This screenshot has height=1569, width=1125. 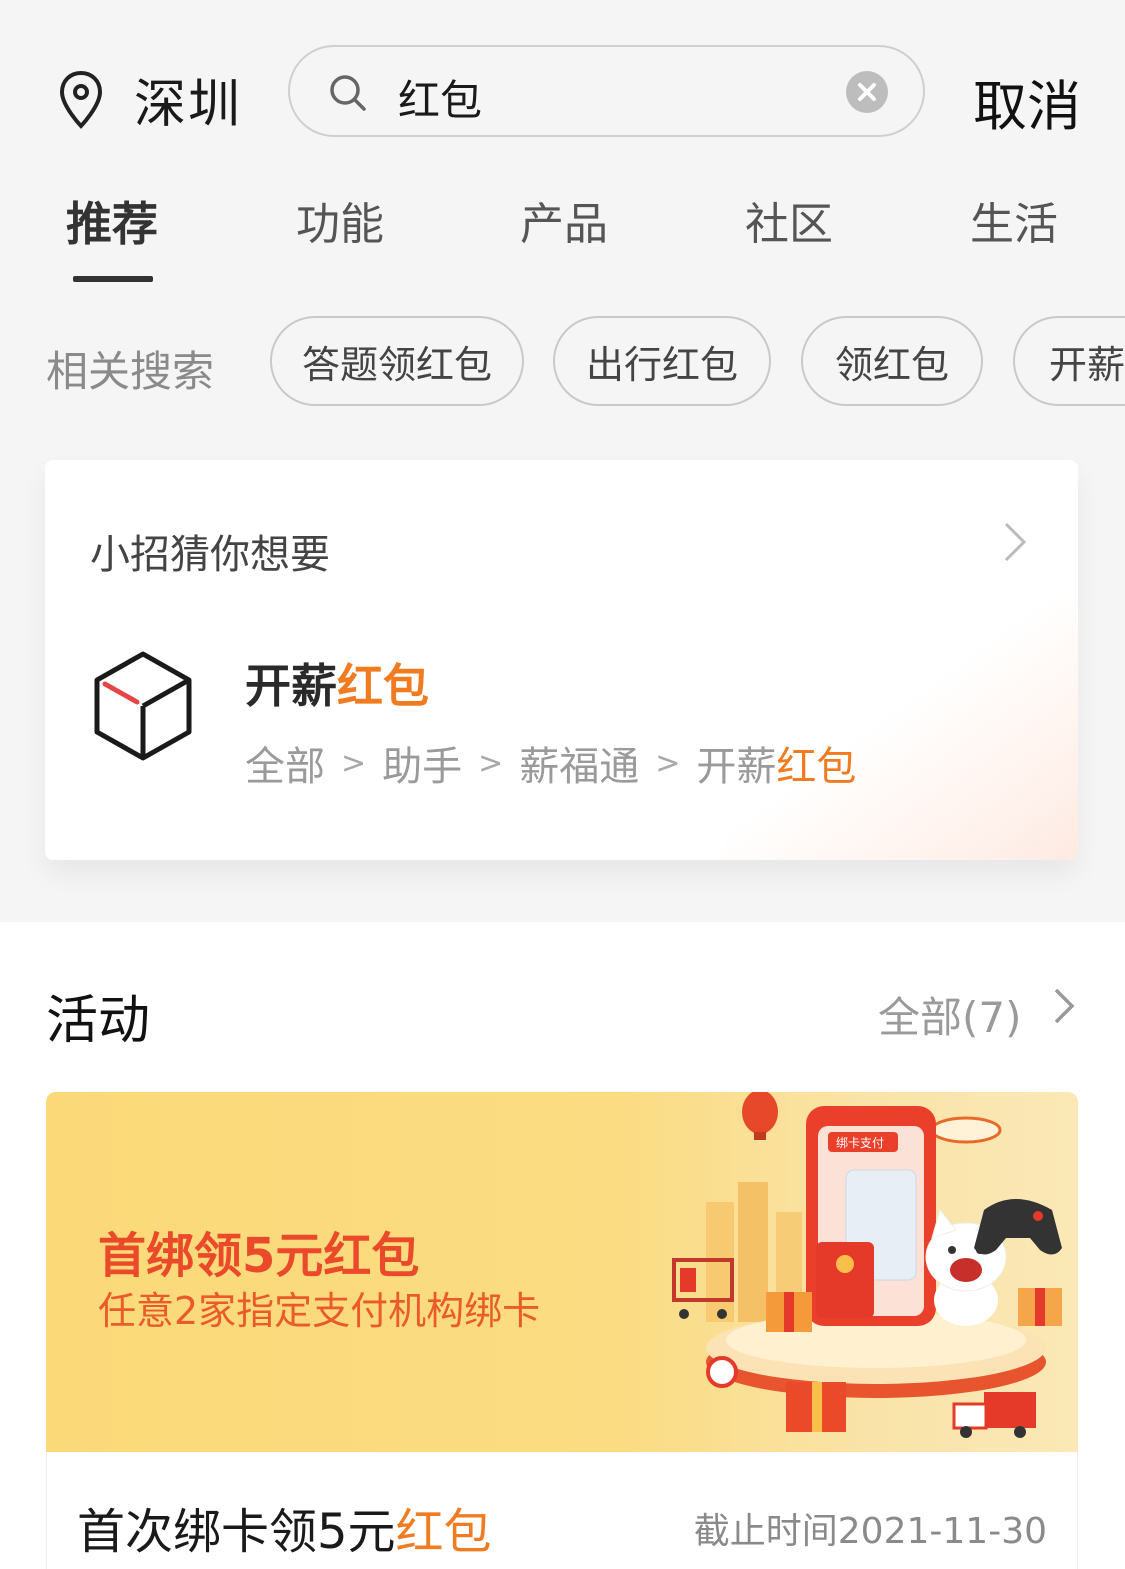 I want to click on item-name-text: 开薪, so click(x=291, y=686).